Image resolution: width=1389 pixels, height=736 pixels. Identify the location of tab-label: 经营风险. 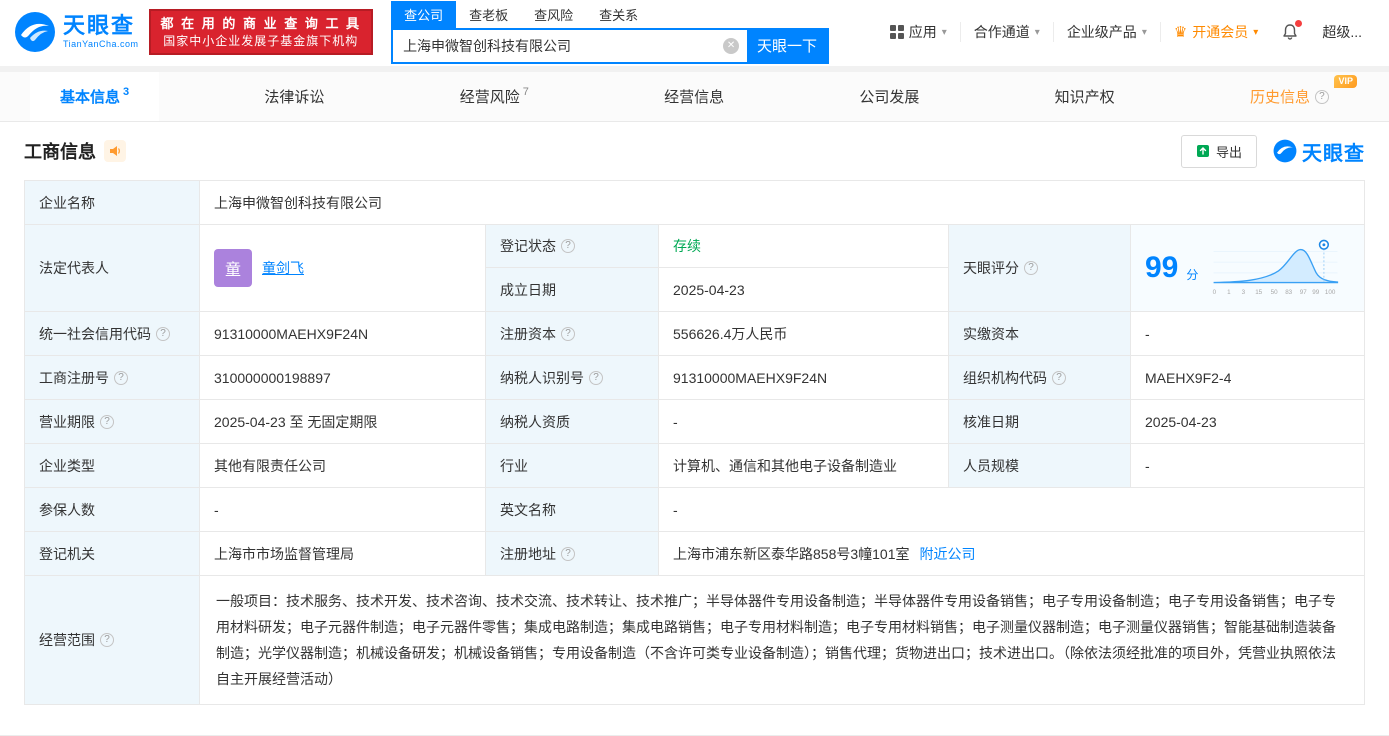
(489, 97).